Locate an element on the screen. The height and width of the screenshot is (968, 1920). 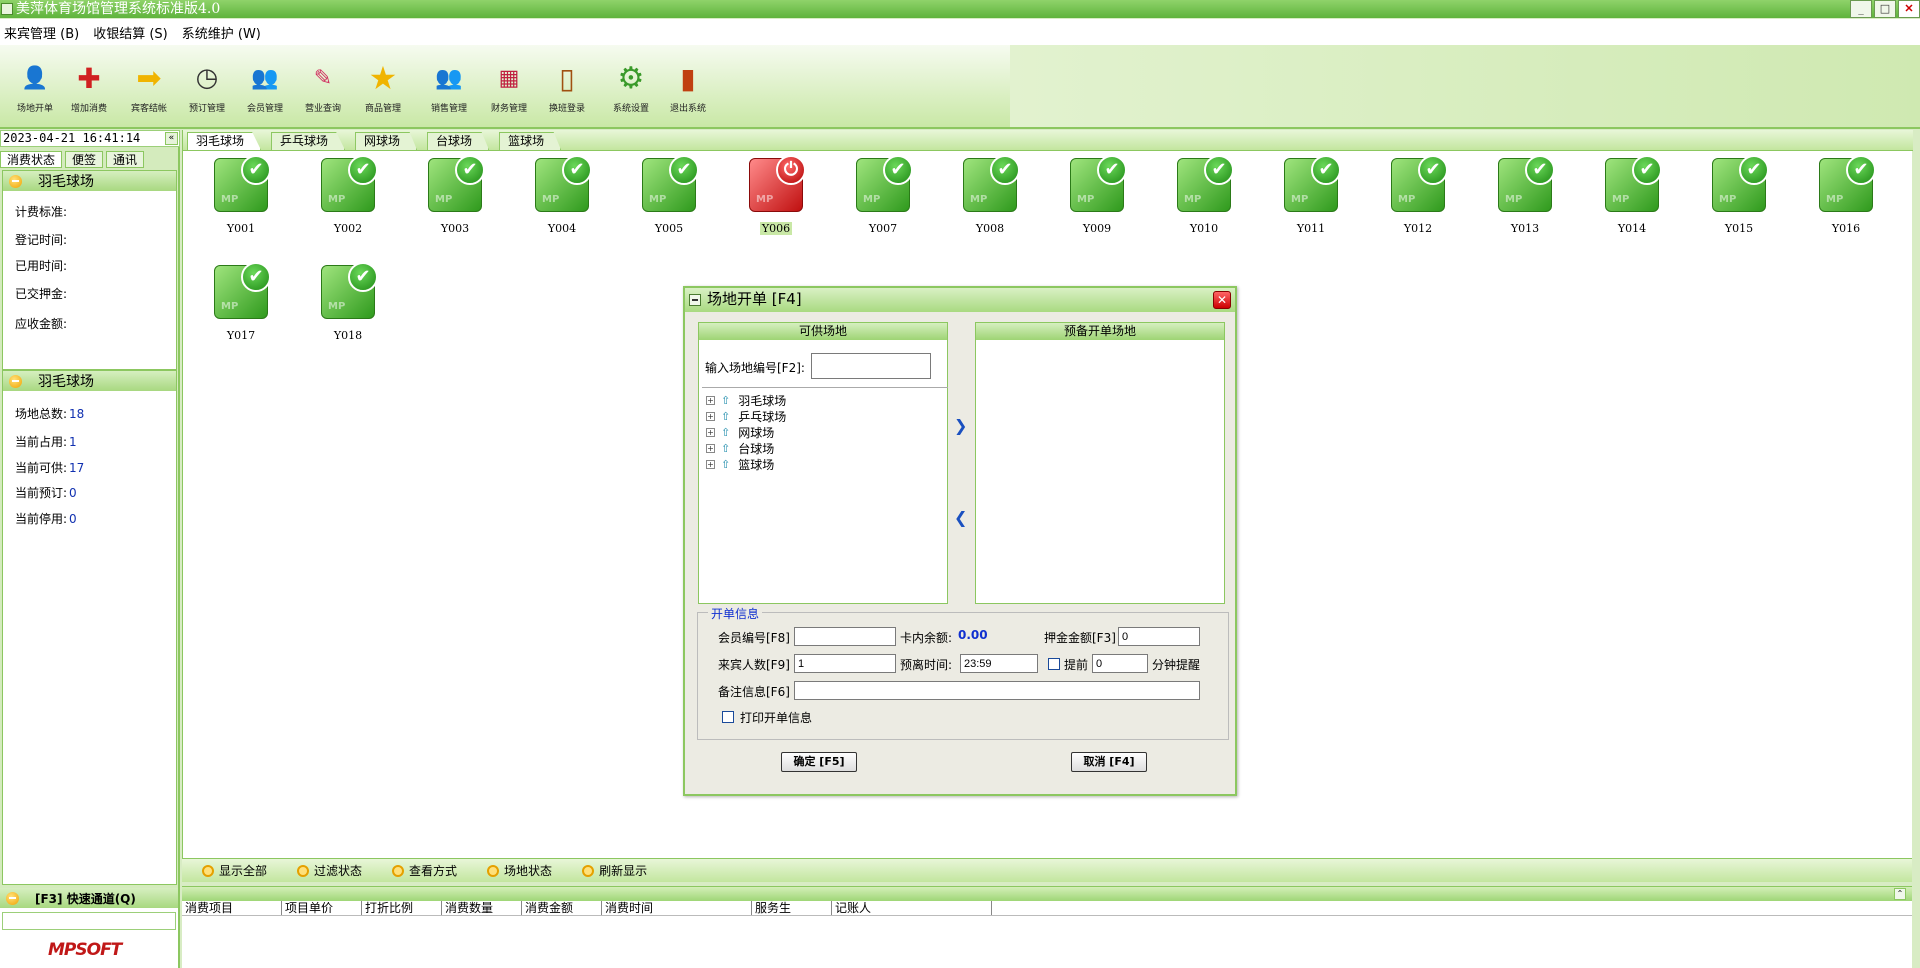
court-tile: ✔ MP Y002 is located at coordinates (348, 195).